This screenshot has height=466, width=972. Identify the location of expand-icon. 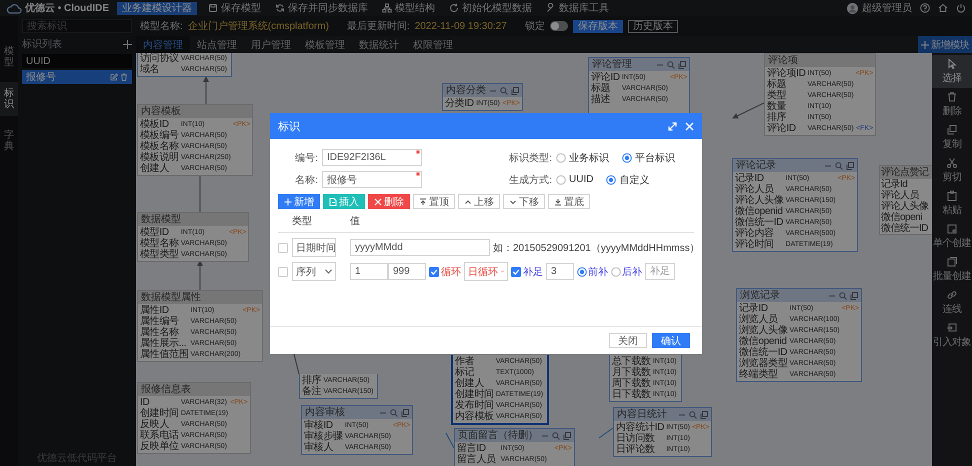
(672, 126).